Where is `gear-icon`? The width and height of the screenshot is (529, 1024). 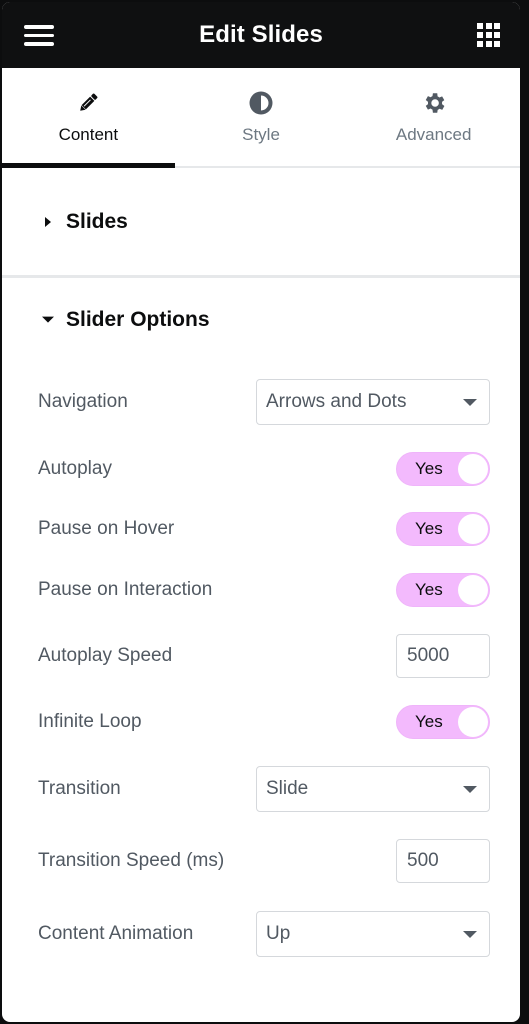 gear-icon is located at coordinates (434, 103).